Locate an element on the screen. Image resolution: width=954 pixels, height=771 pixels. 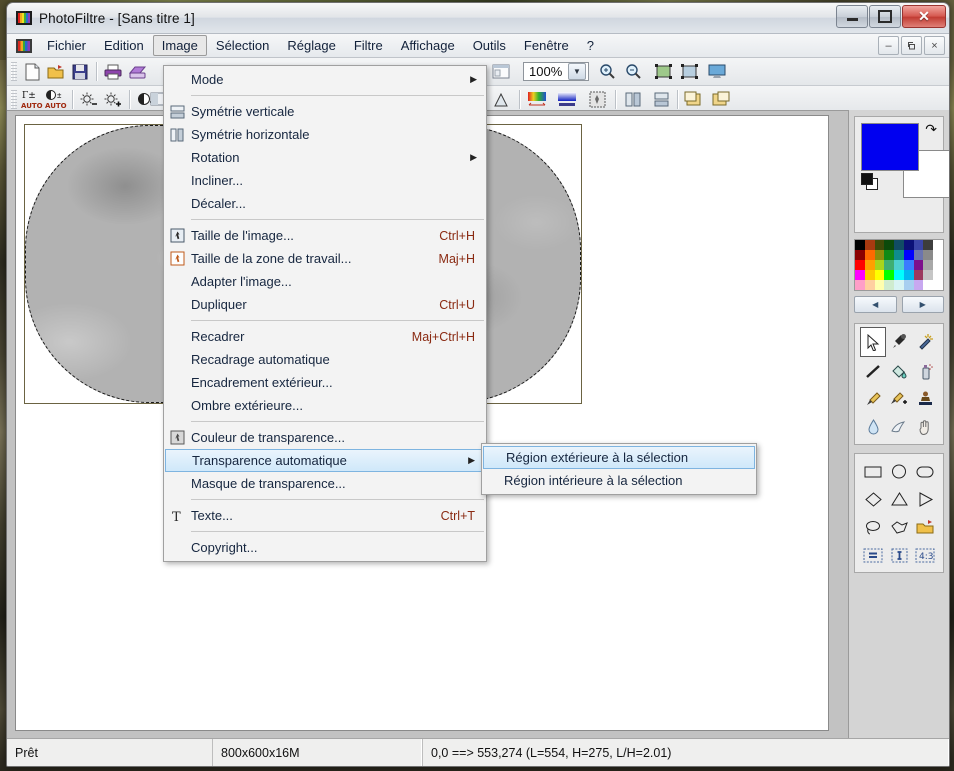
chevron-down-icon: ▼ is located at coordinates (577, 71).